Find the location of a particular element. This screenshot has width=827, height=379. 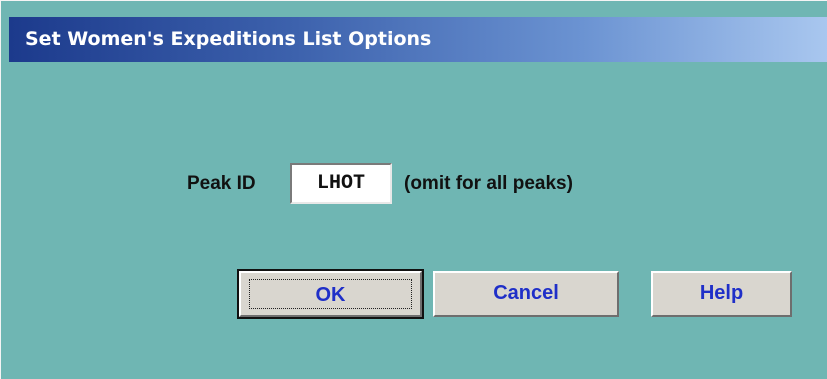

peak-id-label: Peak ID is located at coordinates (221, 183).